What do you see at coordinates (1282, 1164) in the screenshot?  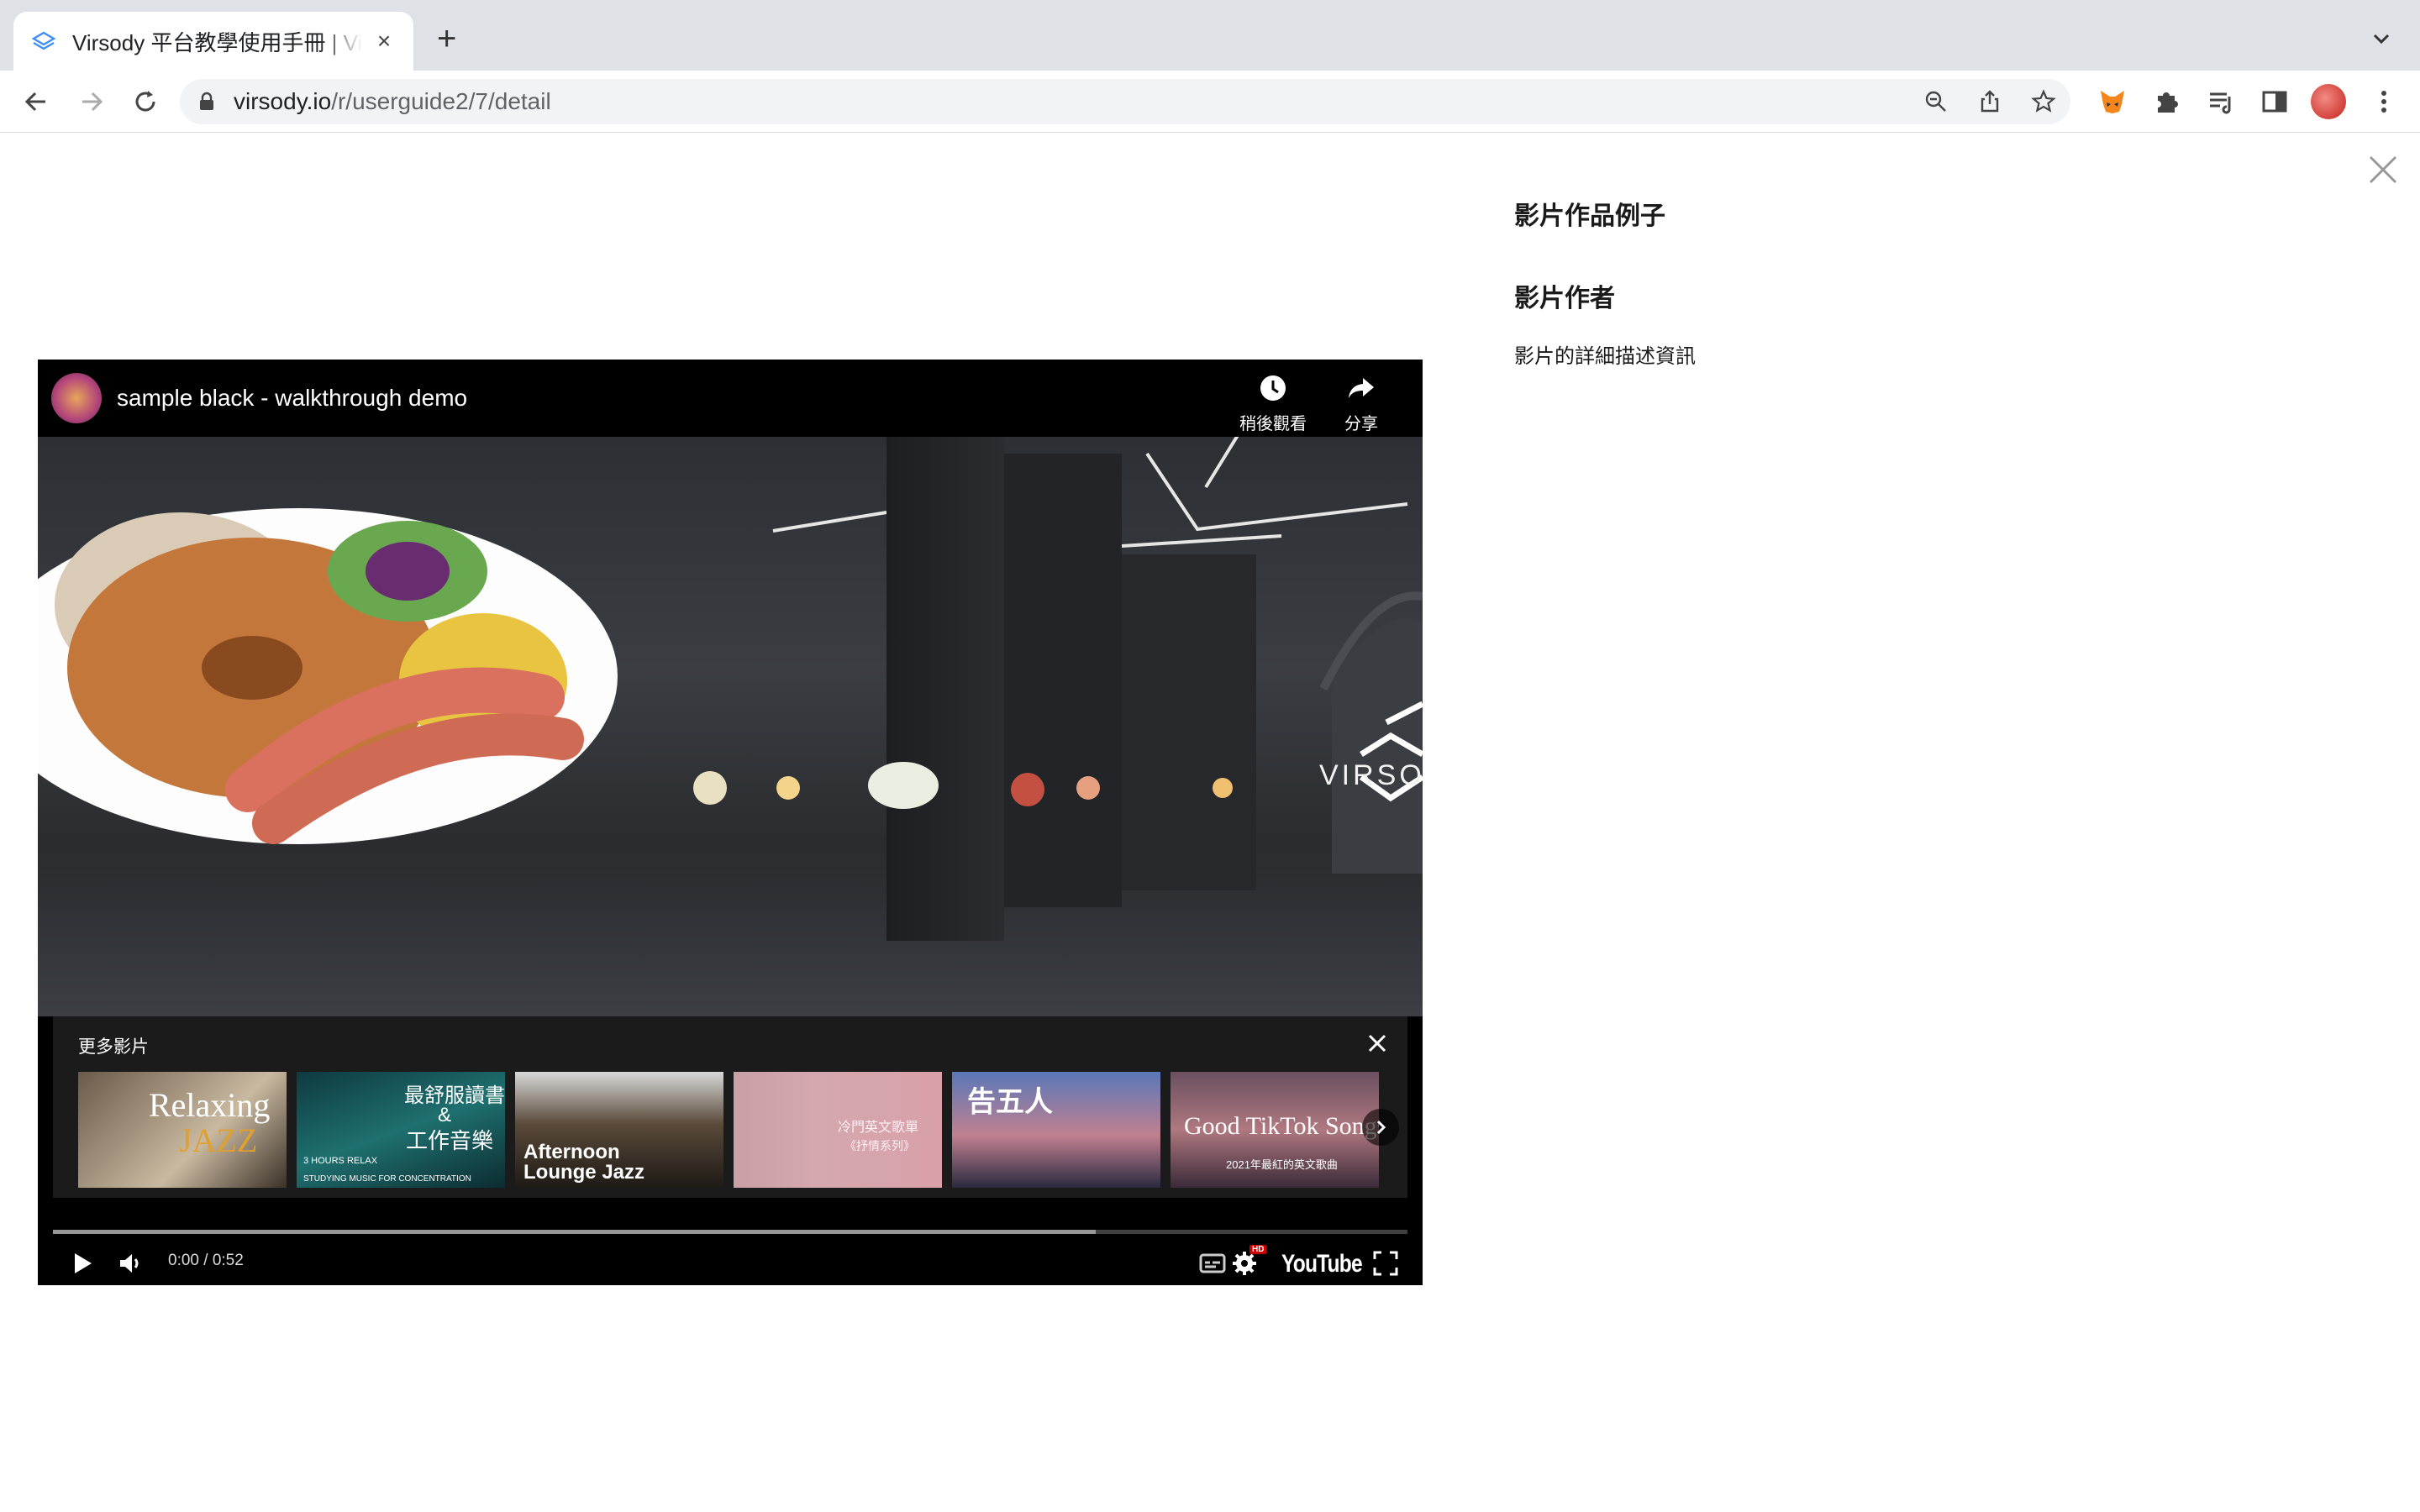 I see `thumbnail-subtitle: 2021年最紅的英文歌曲` at bounding box center [1282, 1164].